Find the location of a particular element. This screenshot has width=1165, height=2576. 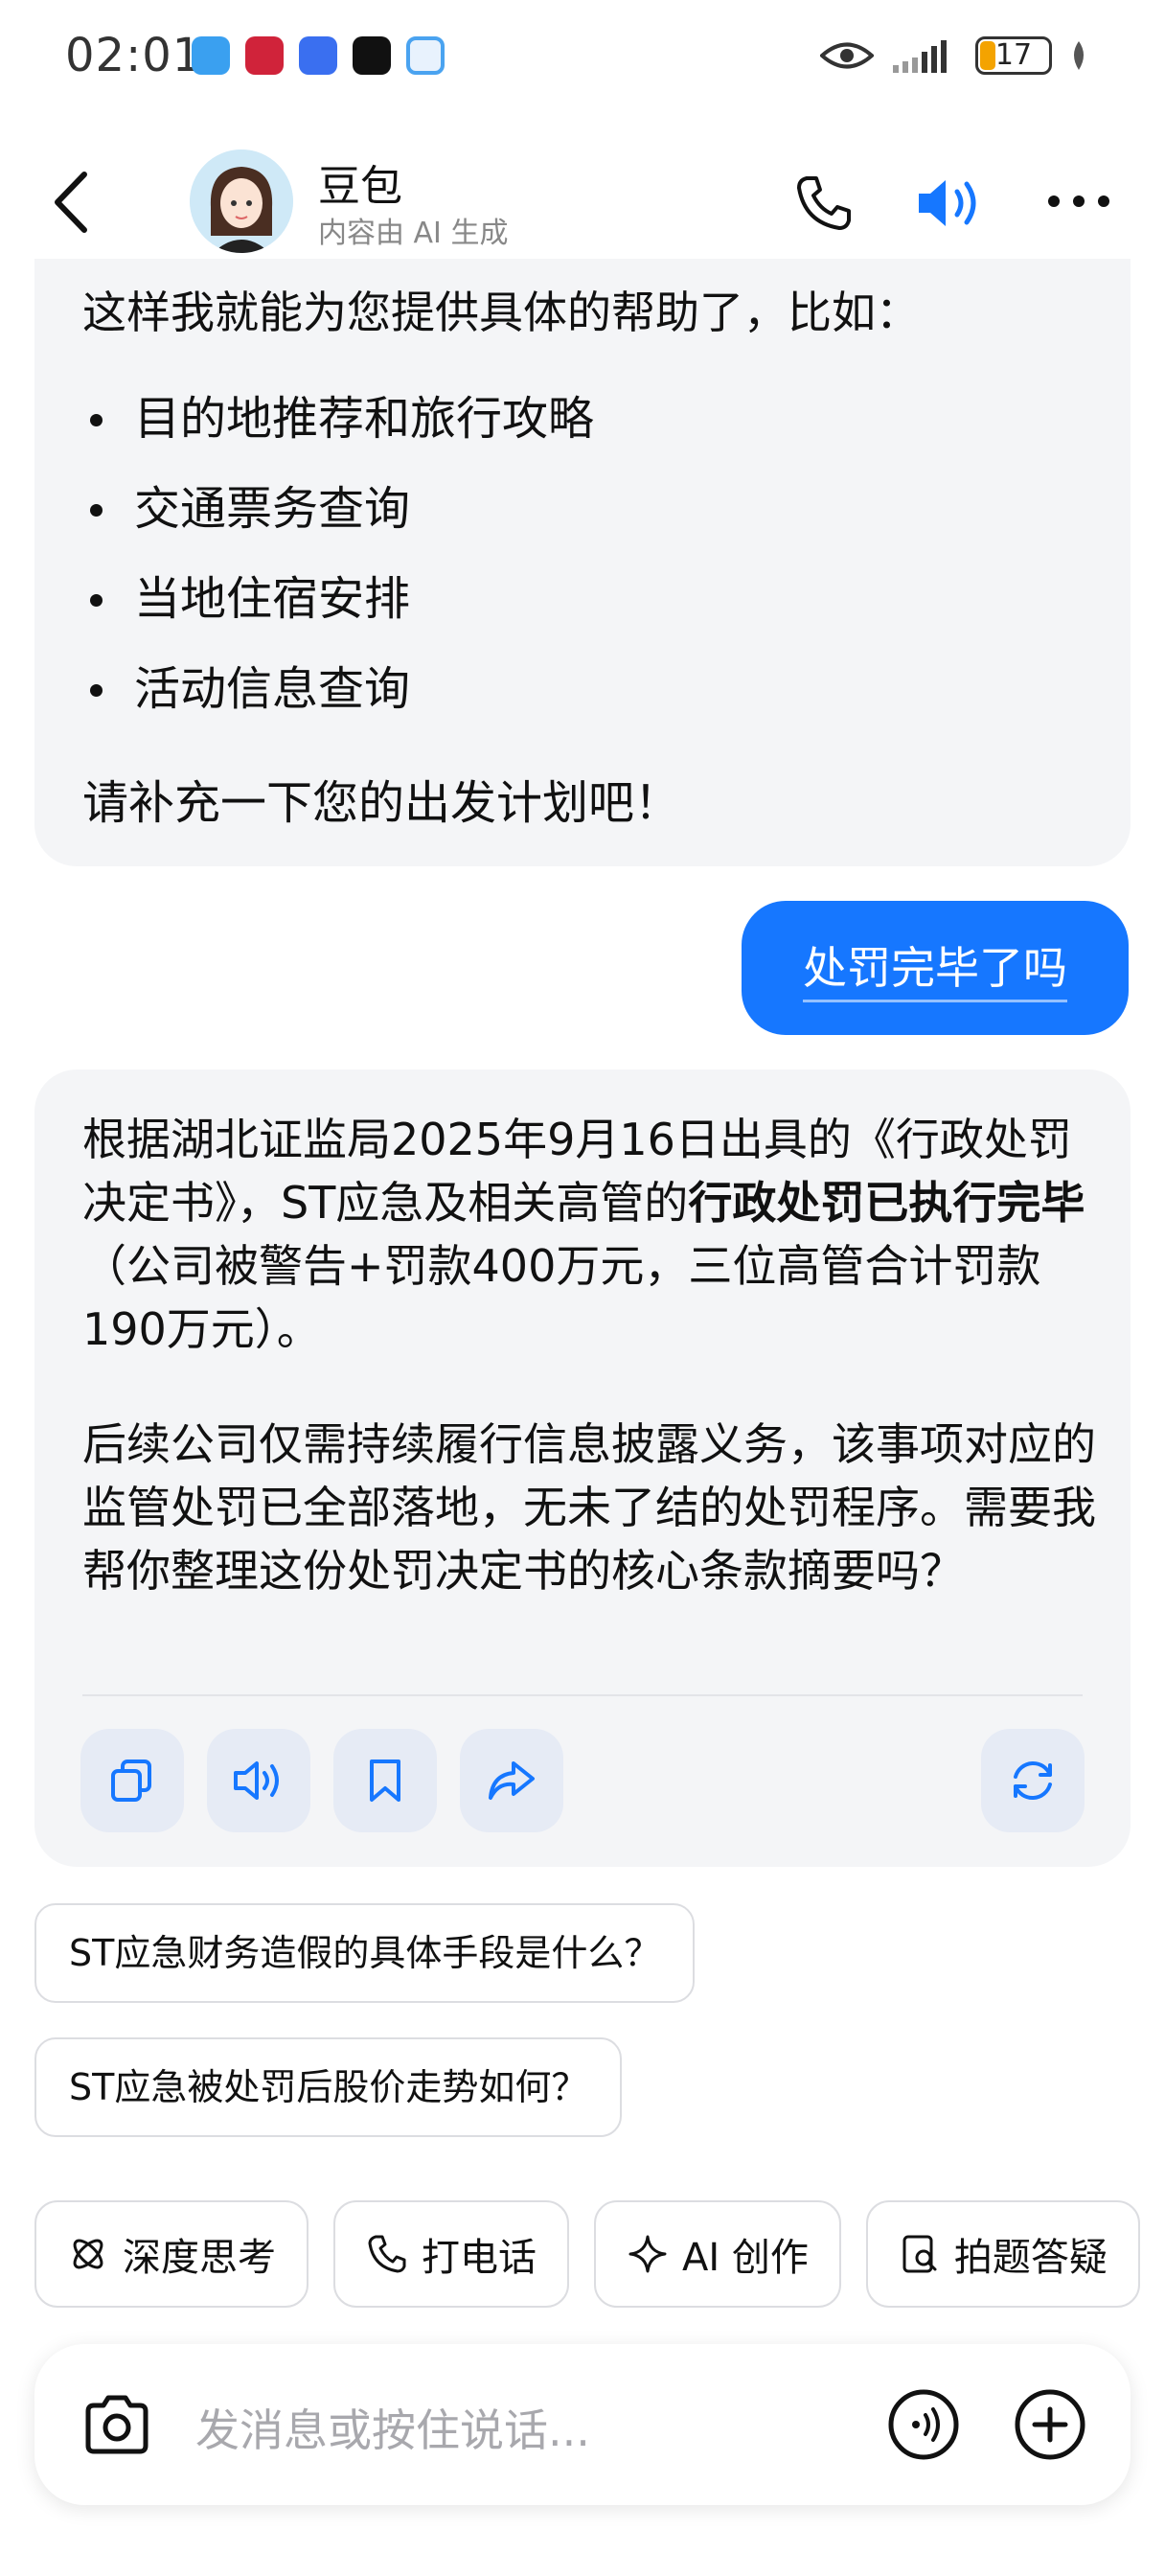

suggested-question: ST应急被处罚后股价走势如何？ is located at coordinates (329, 2087).